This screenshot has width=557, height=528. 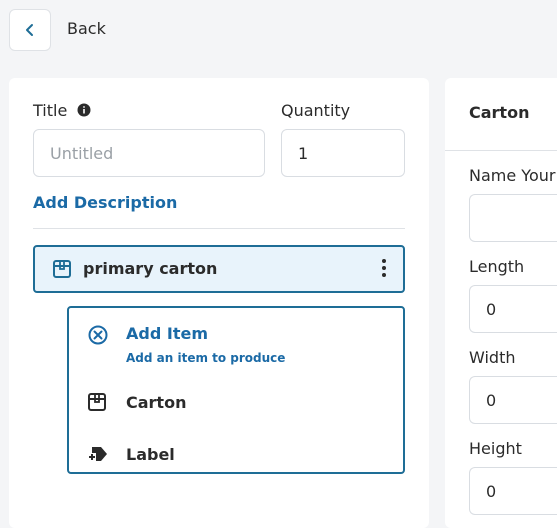 I want to click on add-item-option: Add Item Add an item to produce, so click(x=236, y=339).